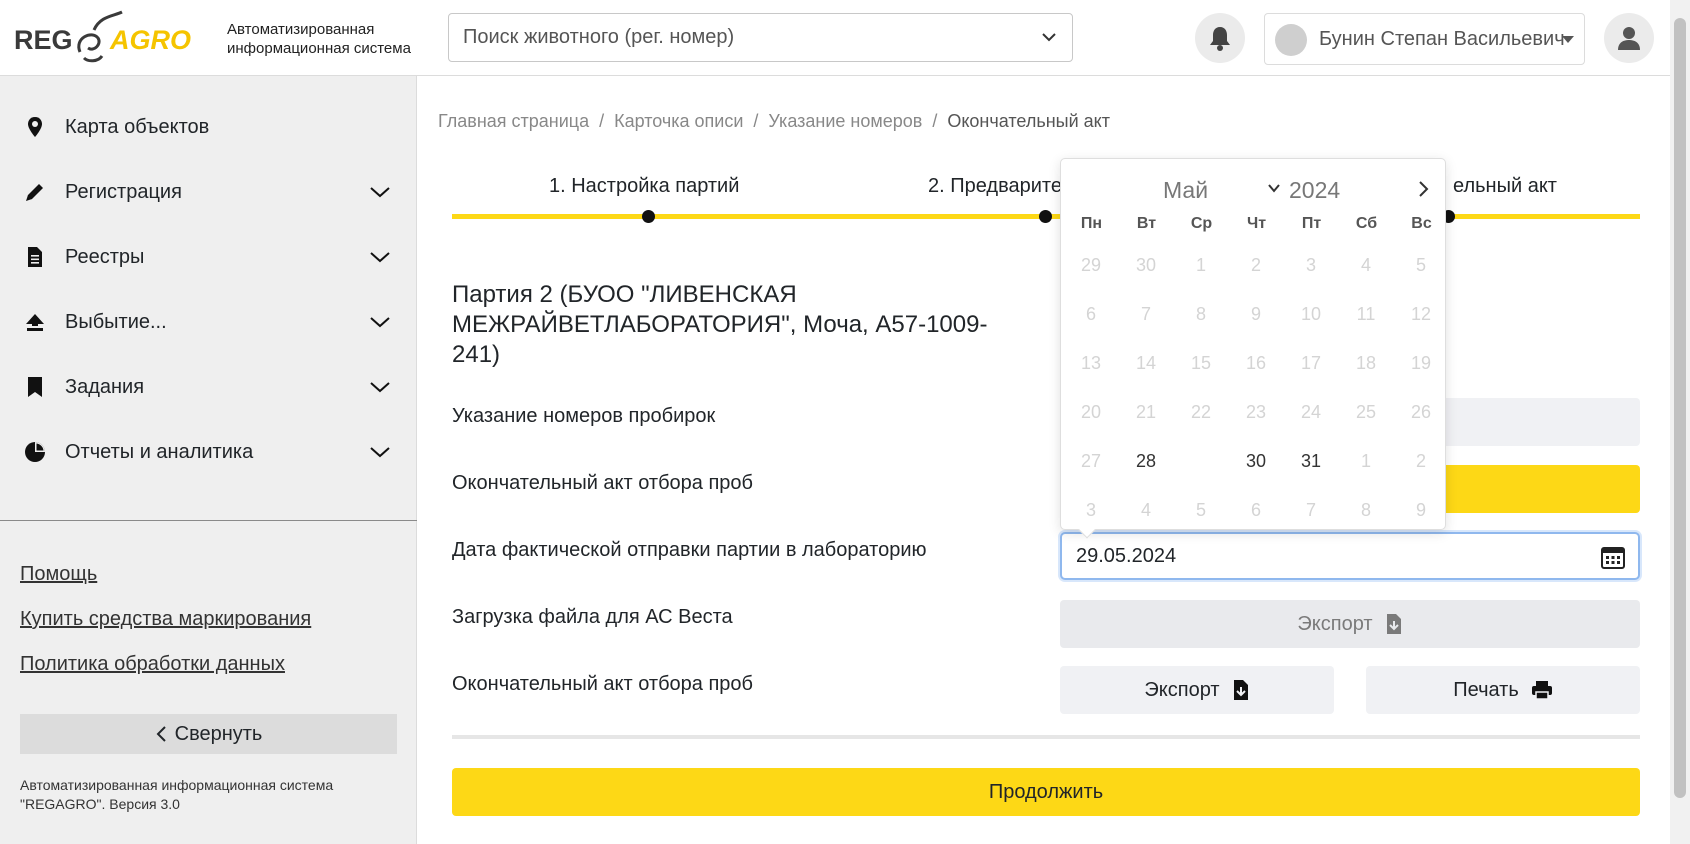 The width and height of the screenshot is (1690, 844). I want to click on datepicker-day: 26, so click(1421, 412).